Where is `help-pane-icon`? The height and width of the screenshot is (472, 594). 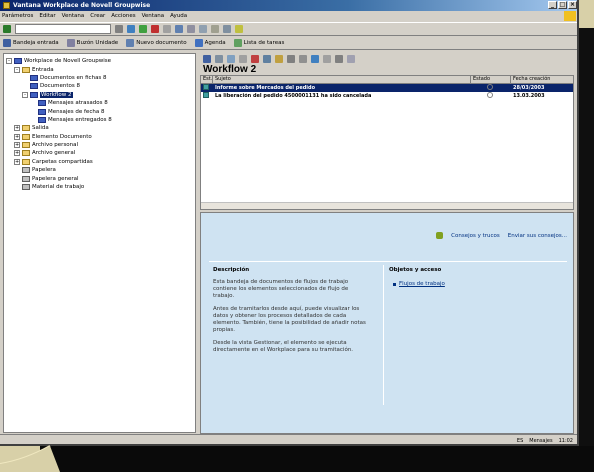 help-pane-icon is located at coordinates (351, 58).